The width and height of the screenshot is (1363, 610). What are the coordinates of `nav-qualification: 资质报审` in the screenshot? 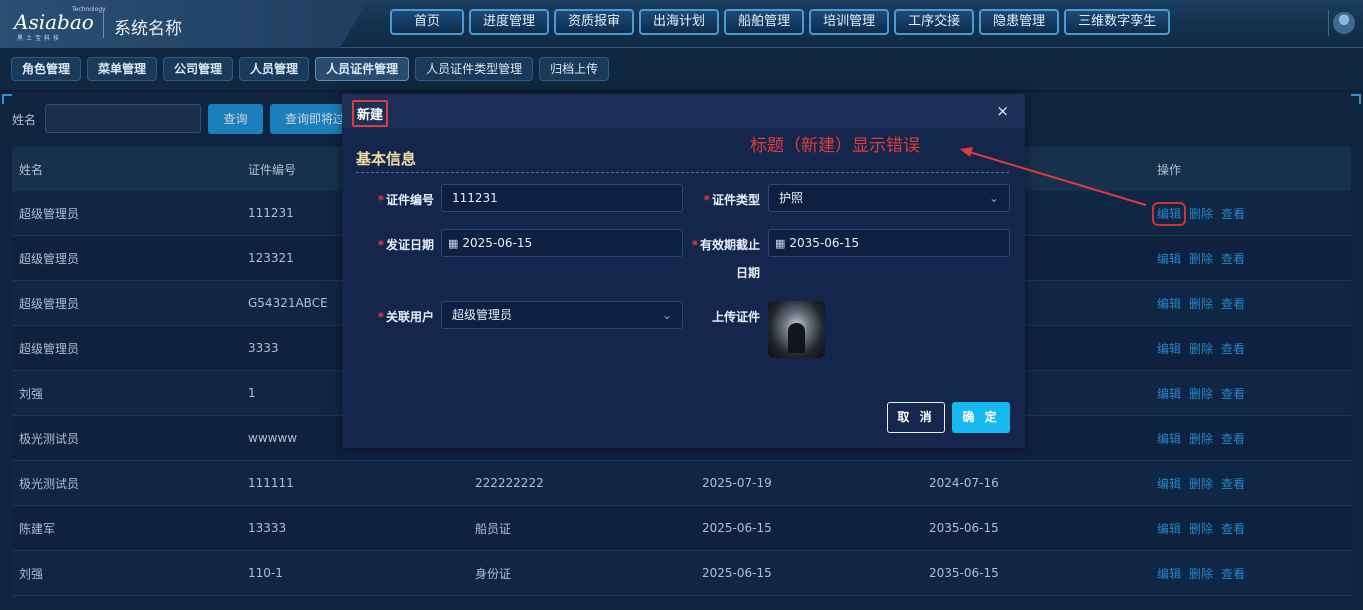 It's located at (594, 22).